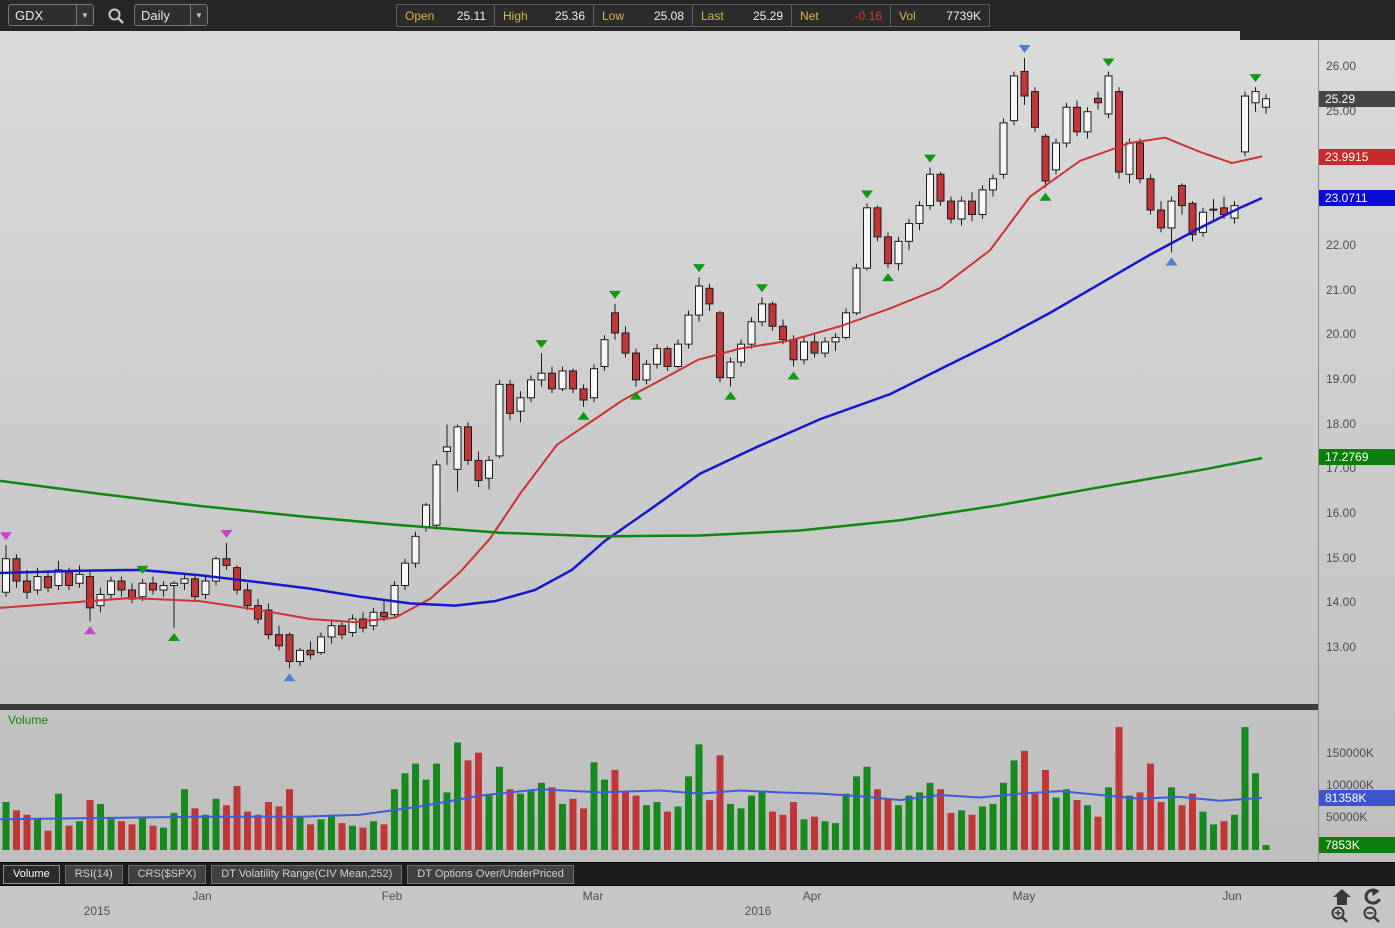  Describe the element at coordinates (171, 15) in the screenshot. I see `timeframe-combo: Daily ▼` at that location.